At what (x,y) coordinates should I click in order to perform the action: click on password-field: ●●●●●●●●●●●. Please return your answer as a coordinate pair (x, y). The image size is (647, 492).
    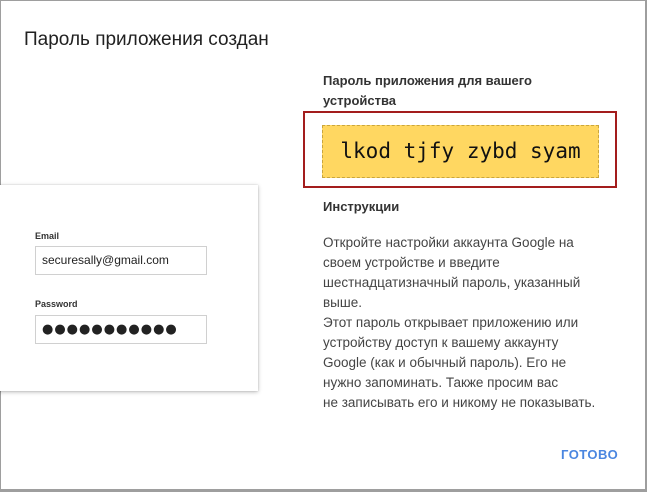
    Looking at the image, I should click on (121, 329).